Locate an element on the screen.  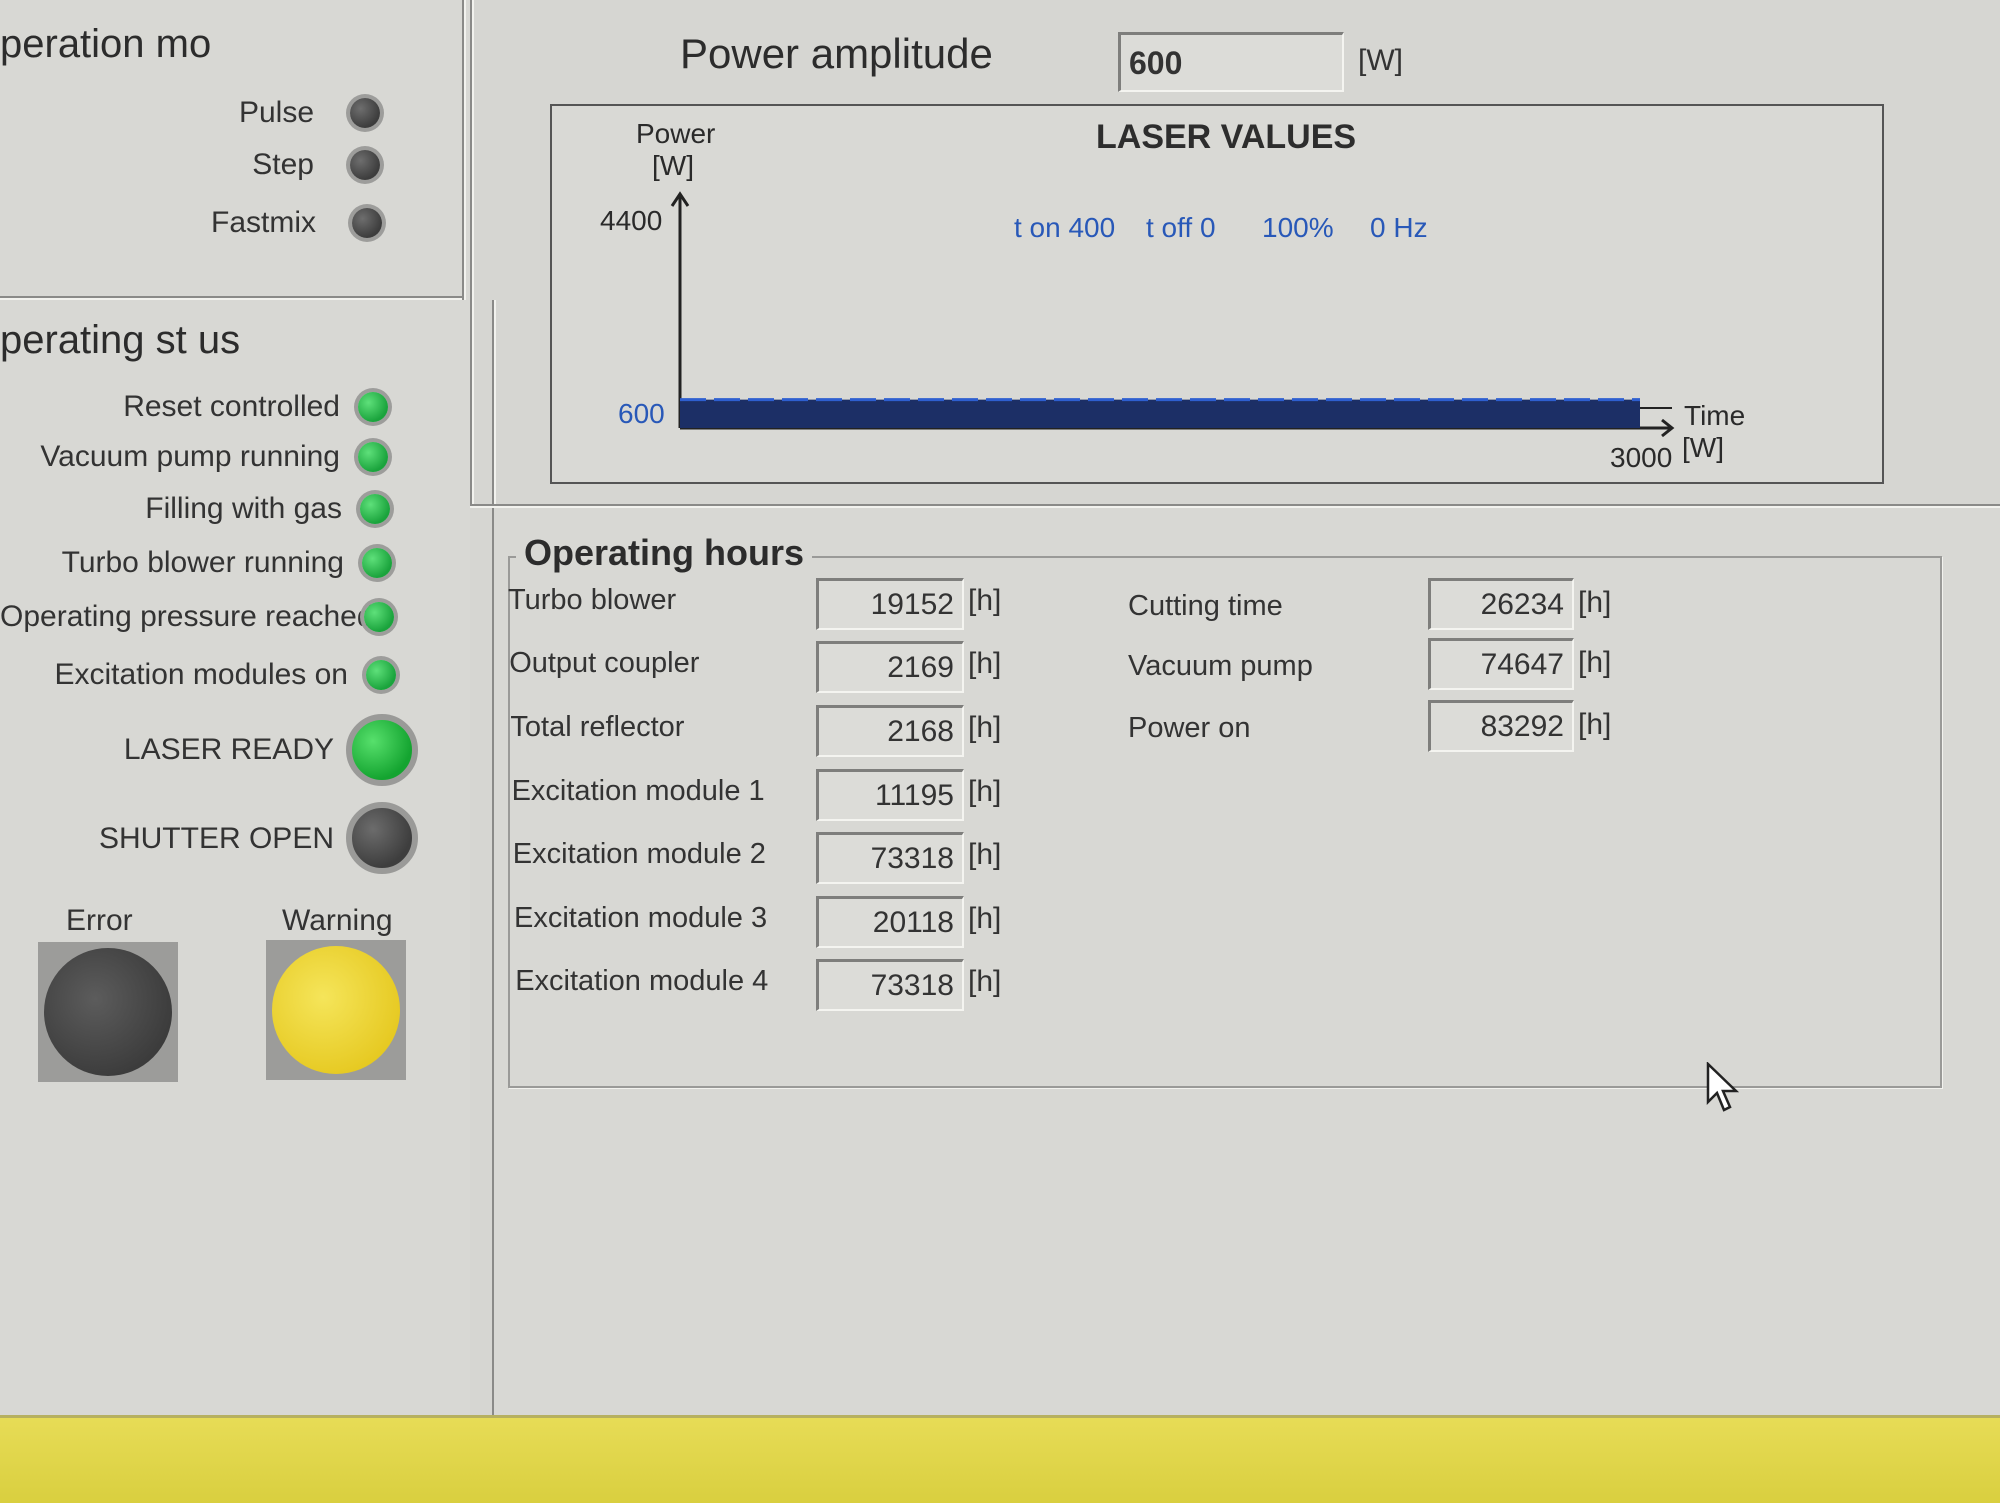
error-lamp-icon is located at coordinates (108, 1012).